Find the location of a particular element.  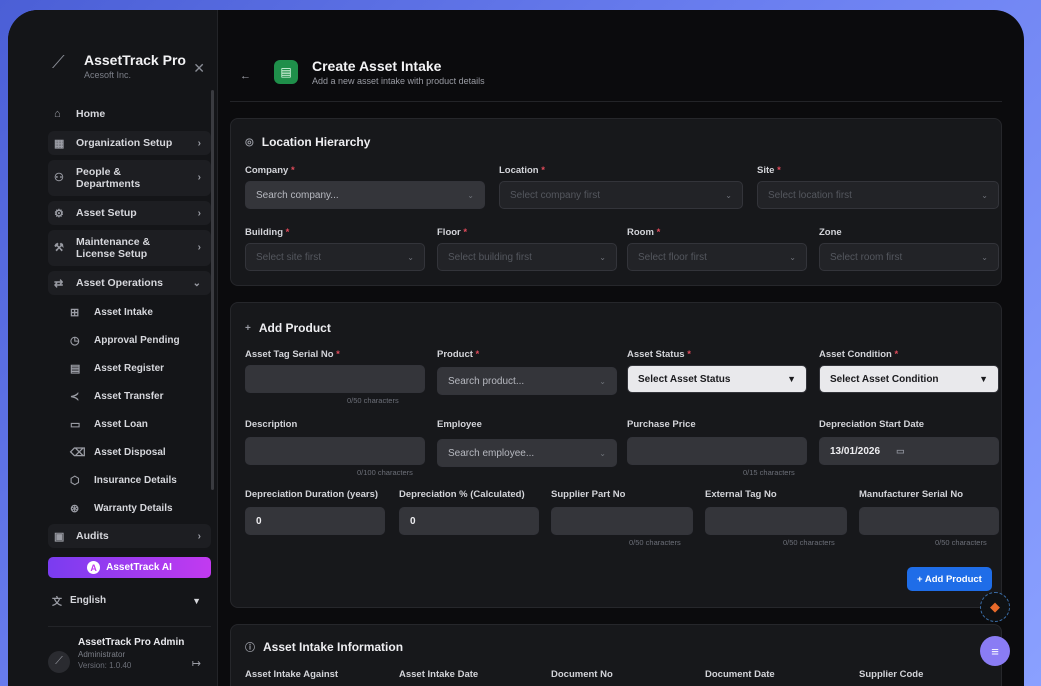

sidebar-subitem-insurance-details: ⬡ Insurance Details is located at coordinates (129, 480).